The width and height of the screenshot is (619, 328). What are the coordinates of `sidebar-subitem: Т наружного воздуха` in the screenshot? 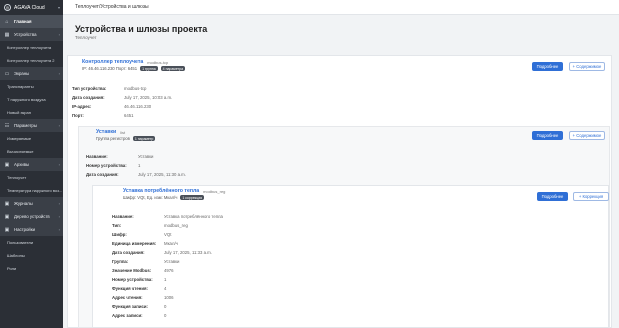 It's located at (31, 99).